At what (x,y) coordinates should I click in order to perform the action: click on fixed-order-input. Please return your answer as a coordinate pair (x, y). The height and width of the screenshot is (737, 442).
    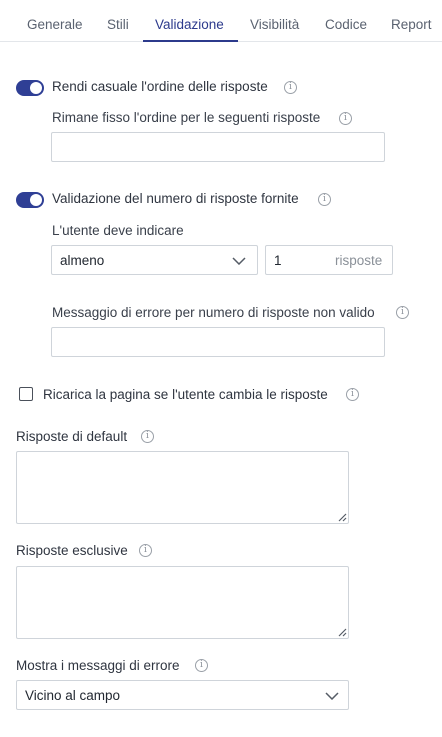
    Looking at the image, I should click on (218, 147).